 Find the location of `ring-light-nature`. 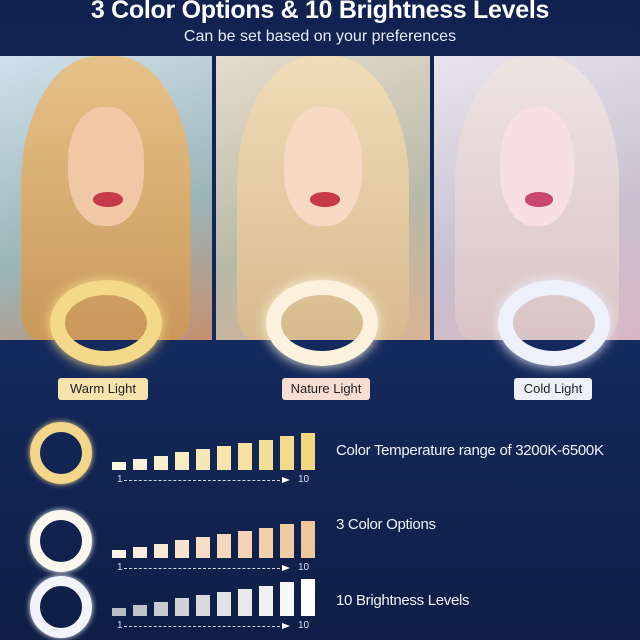

ring-light-nature is located at coordinates (322, 323).